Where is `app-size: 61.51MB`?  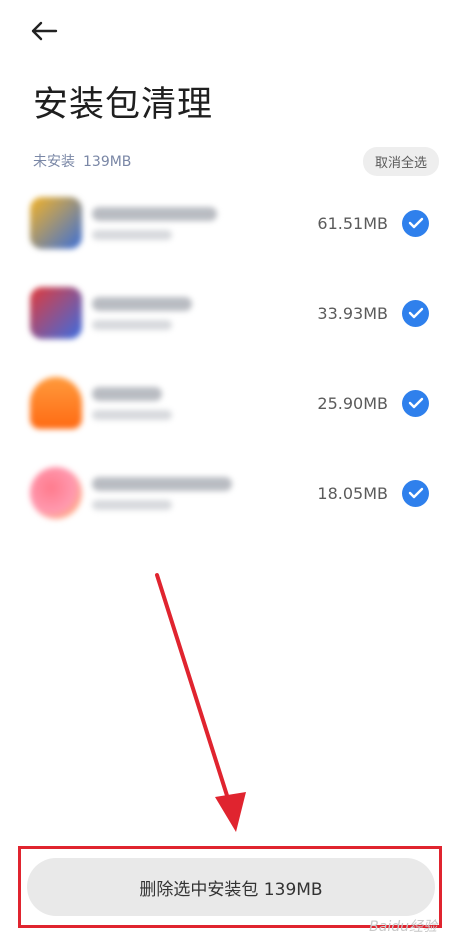 app-size: 61.51MB is located at coordinates (352, 223).